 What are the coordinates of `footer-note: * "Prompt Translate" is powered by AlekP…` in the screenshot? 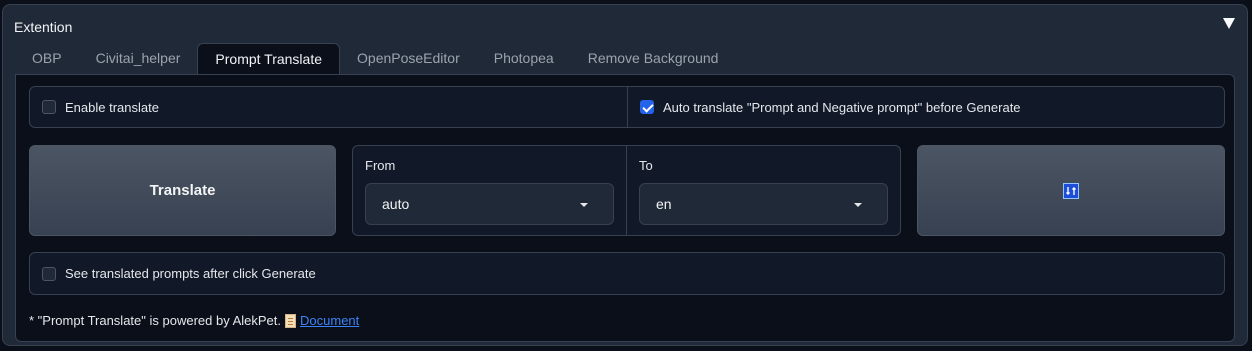 It's located at (194, 320).